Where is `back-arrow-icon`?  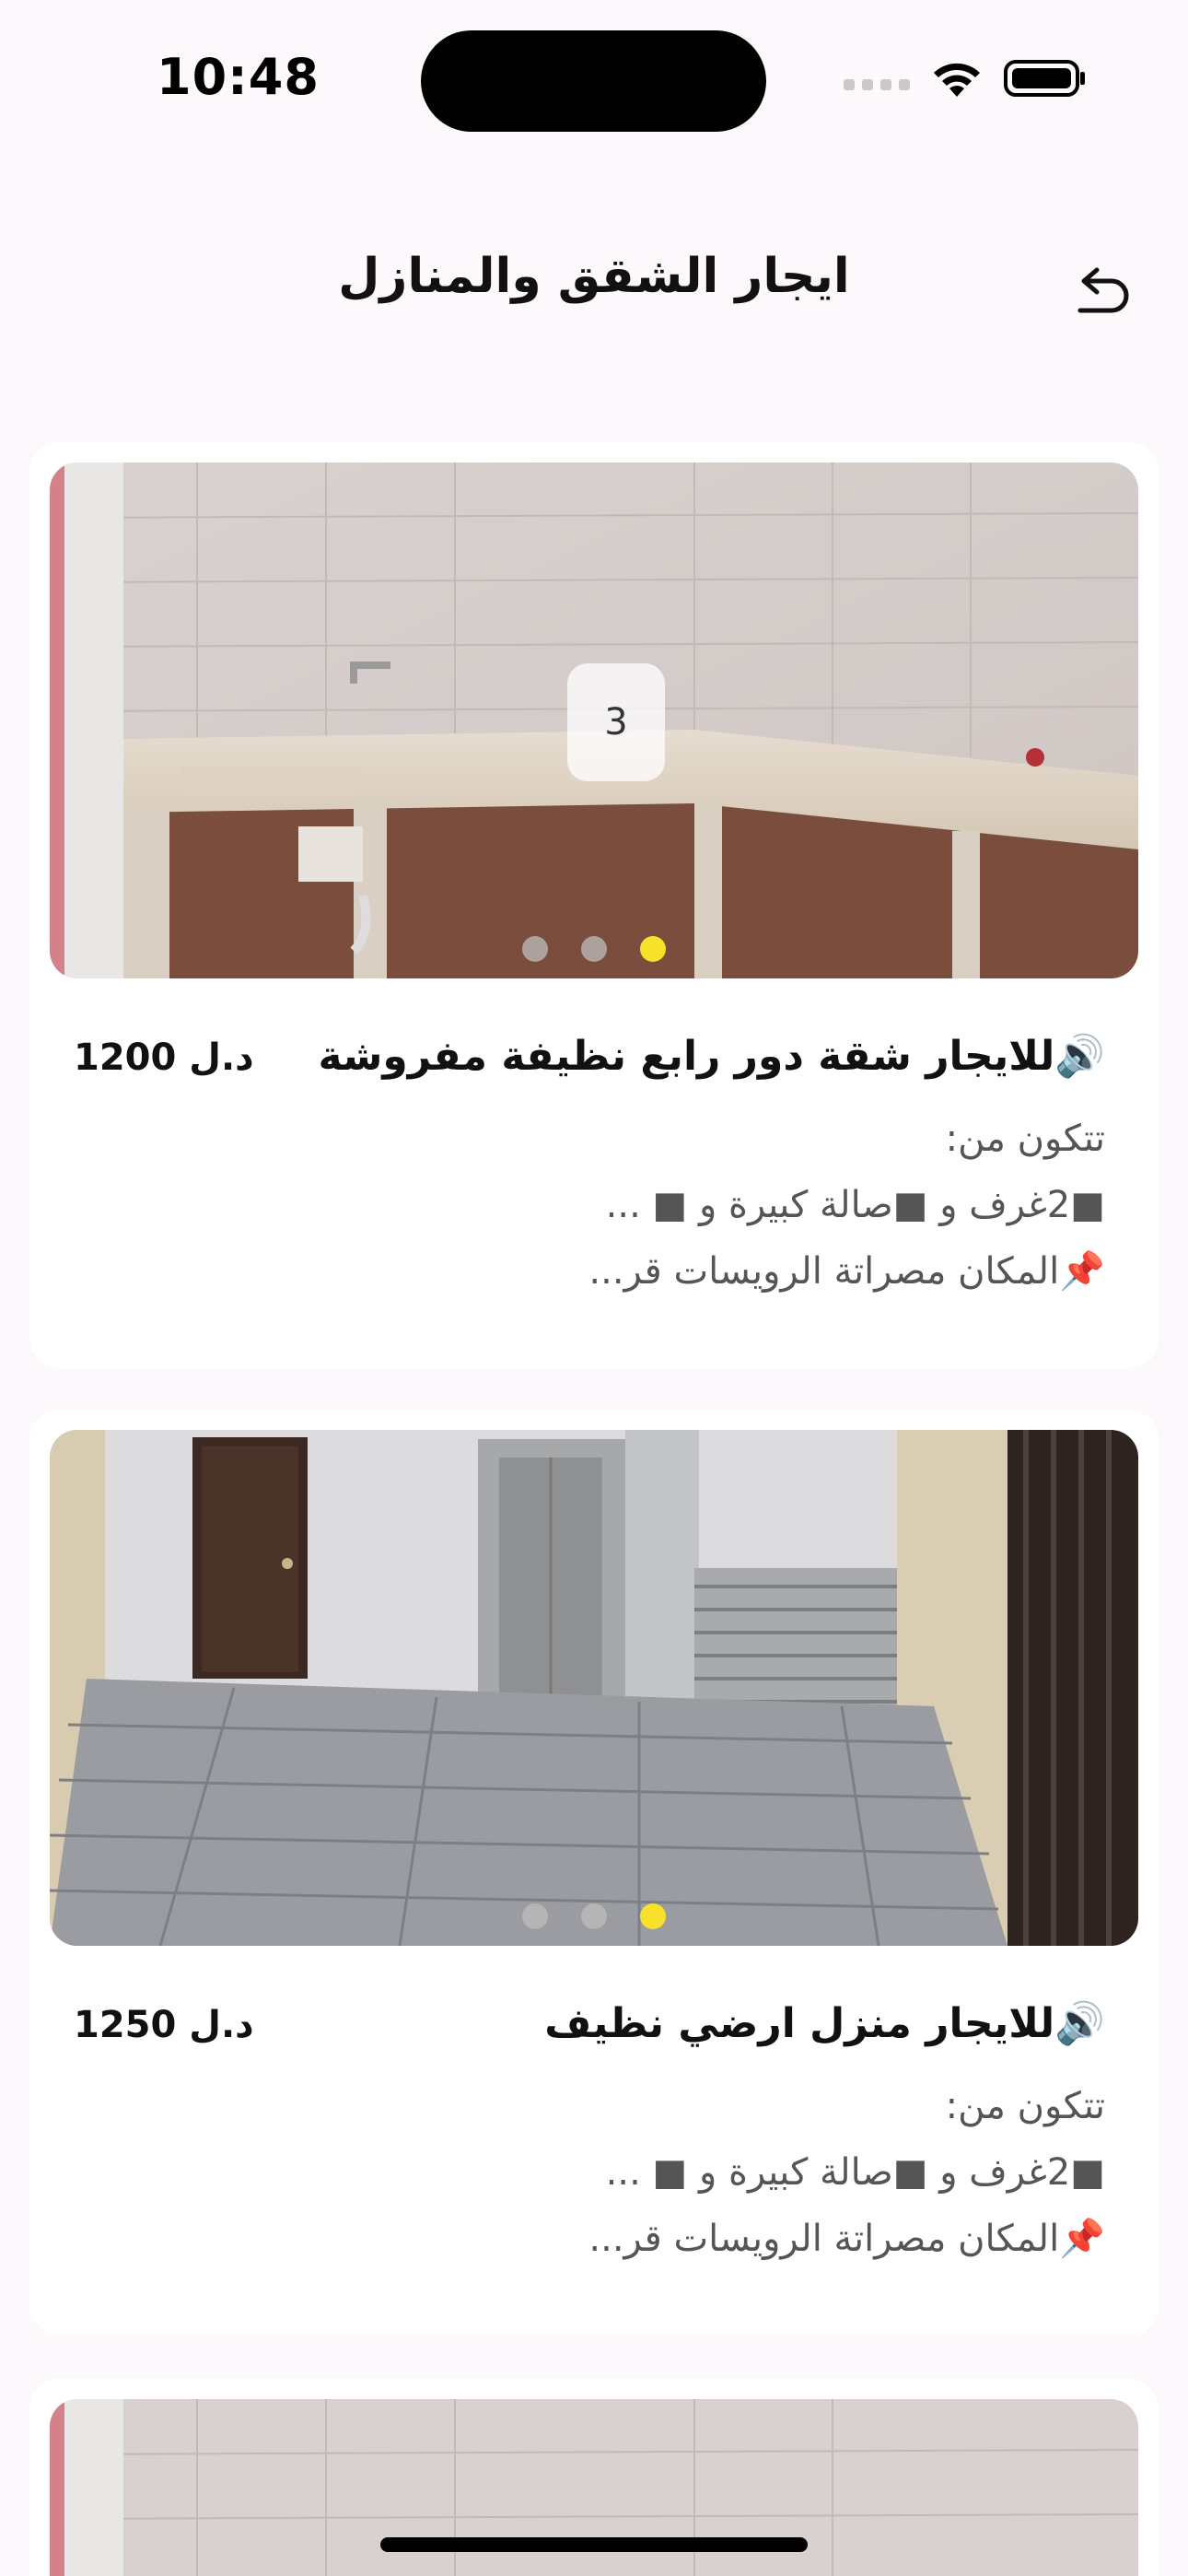 back-arrow-icon is located at coordinates (1103, 290).